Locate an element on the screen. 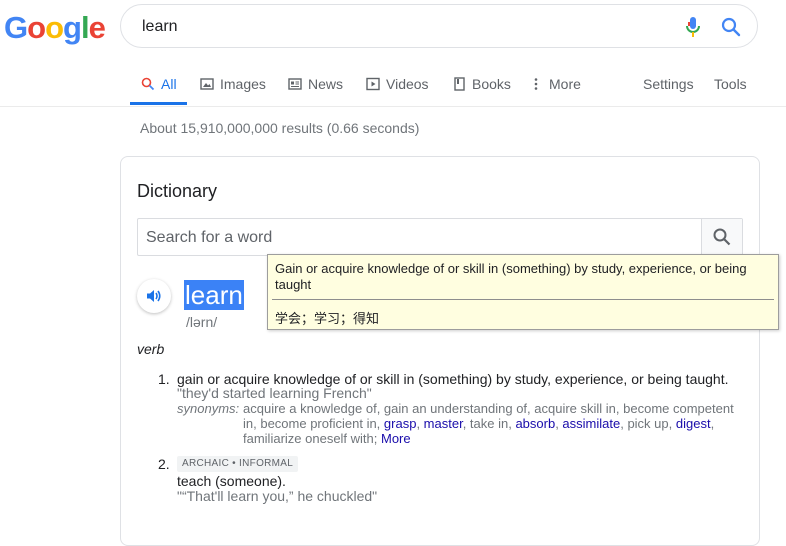  more-vert-icon is located at coordinates (536, 84).